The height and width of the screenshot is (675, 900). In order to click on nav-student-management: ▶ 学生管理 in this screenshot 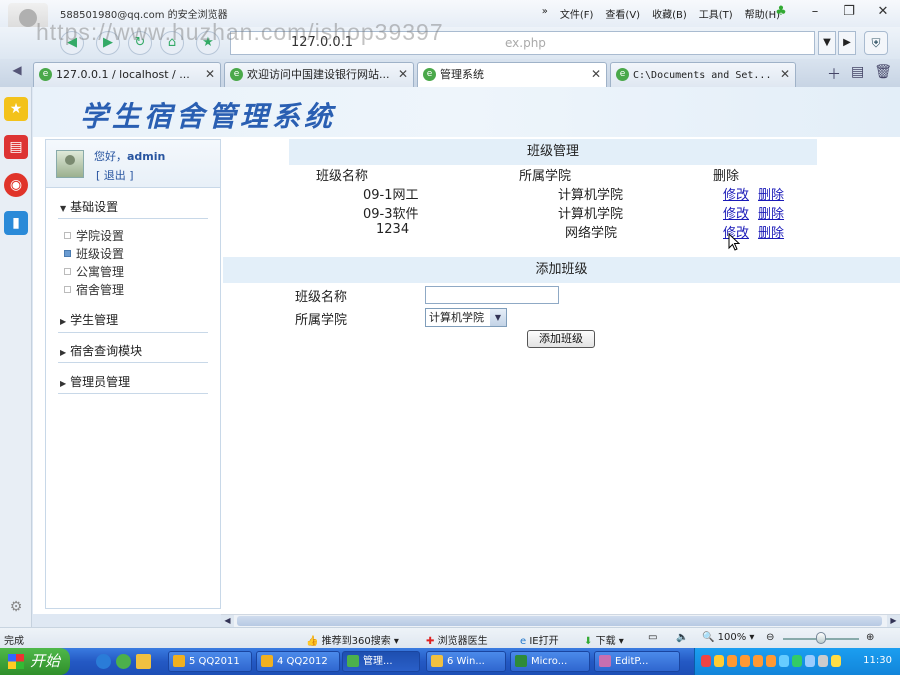, I will do `click(89, 319)`.